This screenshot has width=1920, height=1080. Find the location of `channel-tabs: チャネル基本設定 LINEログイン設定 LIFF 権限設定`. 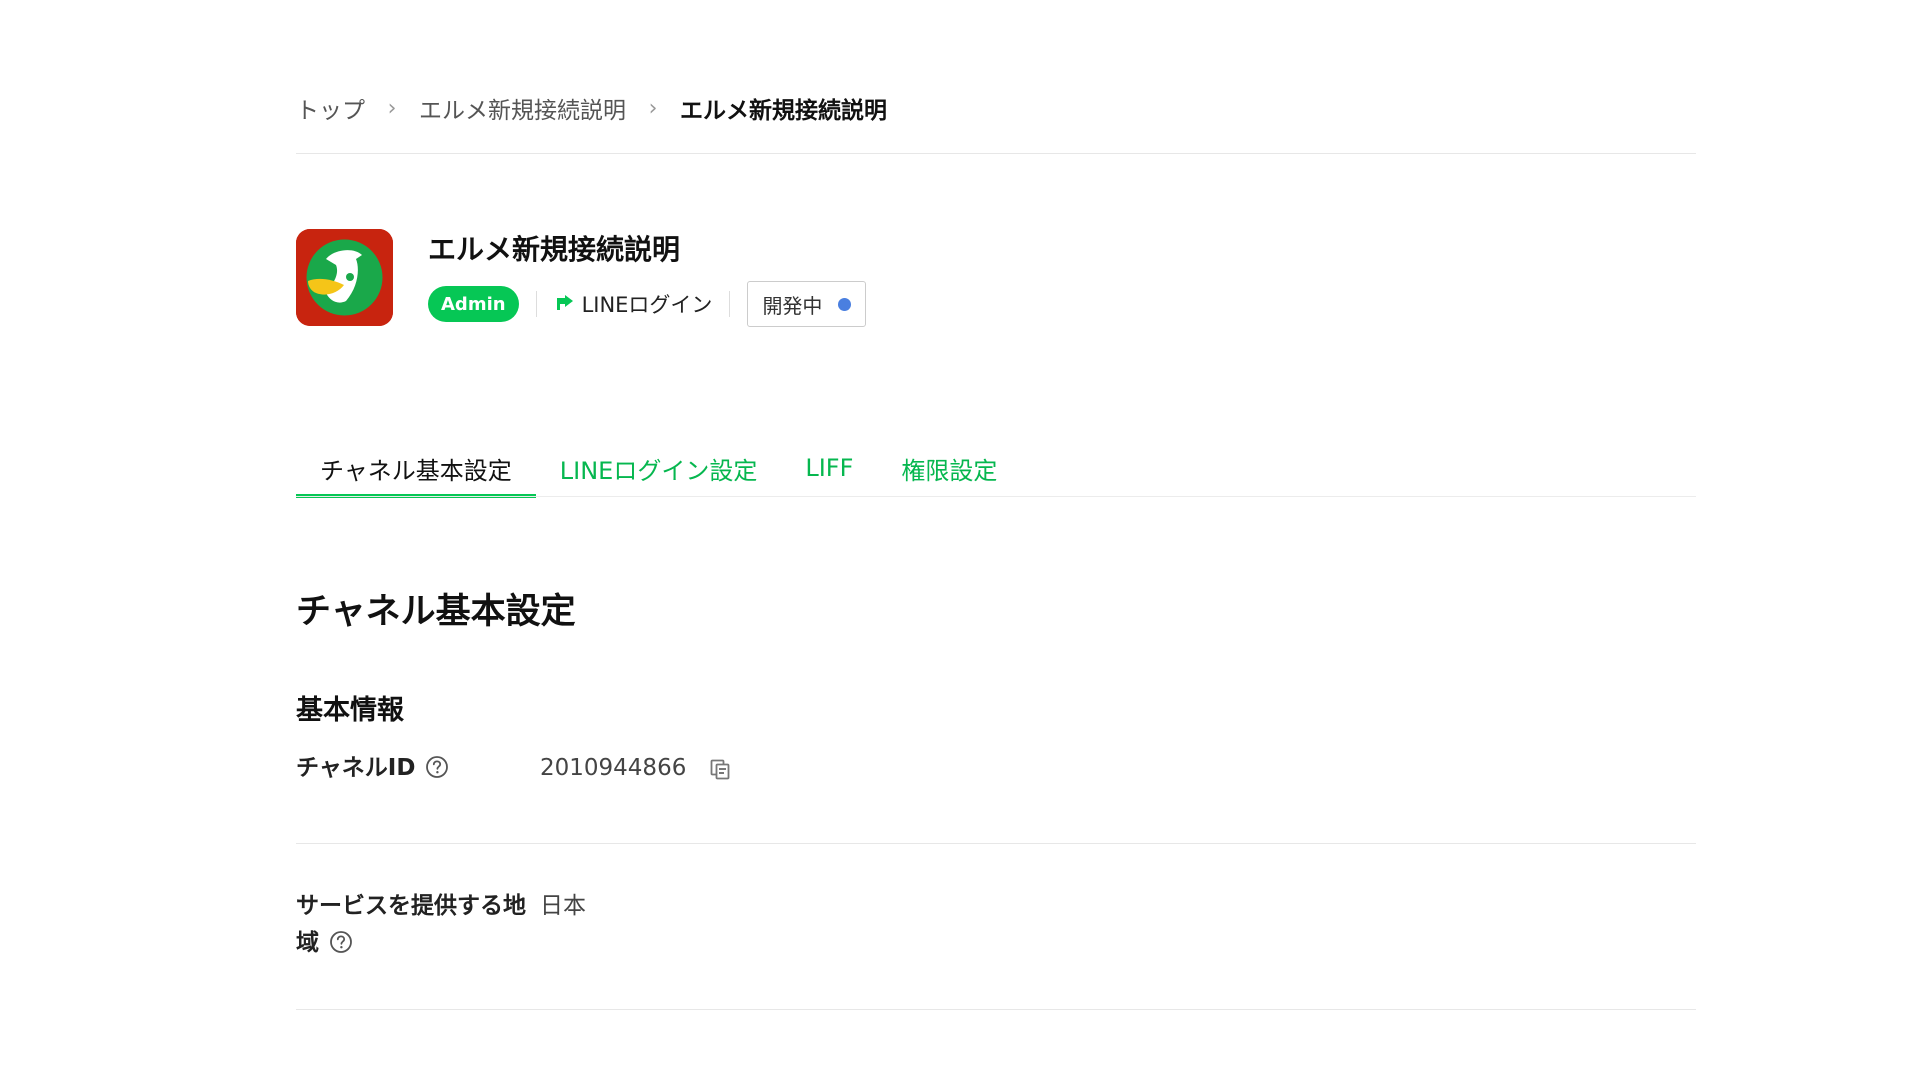

channel-tabs: チャネル基本設定 LINEログイン設定 LIFF 権限設定 is located at coordinates (658, 468).